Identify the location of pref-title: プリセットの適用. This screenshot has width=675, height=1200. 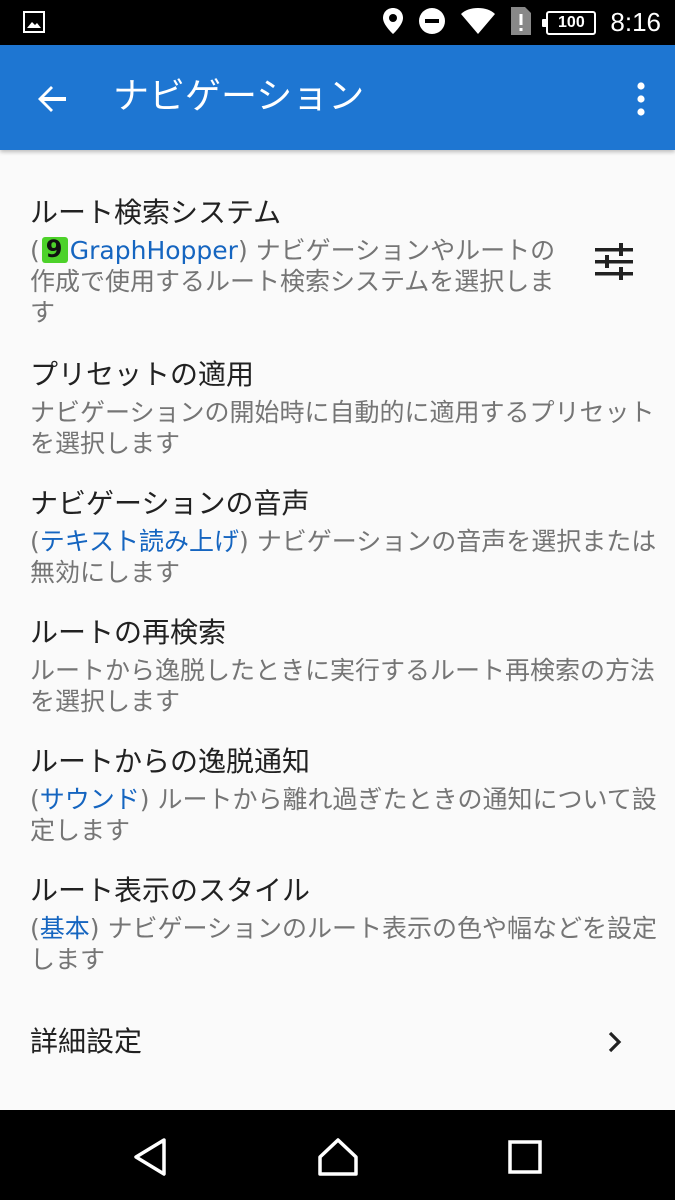
(142, 374).